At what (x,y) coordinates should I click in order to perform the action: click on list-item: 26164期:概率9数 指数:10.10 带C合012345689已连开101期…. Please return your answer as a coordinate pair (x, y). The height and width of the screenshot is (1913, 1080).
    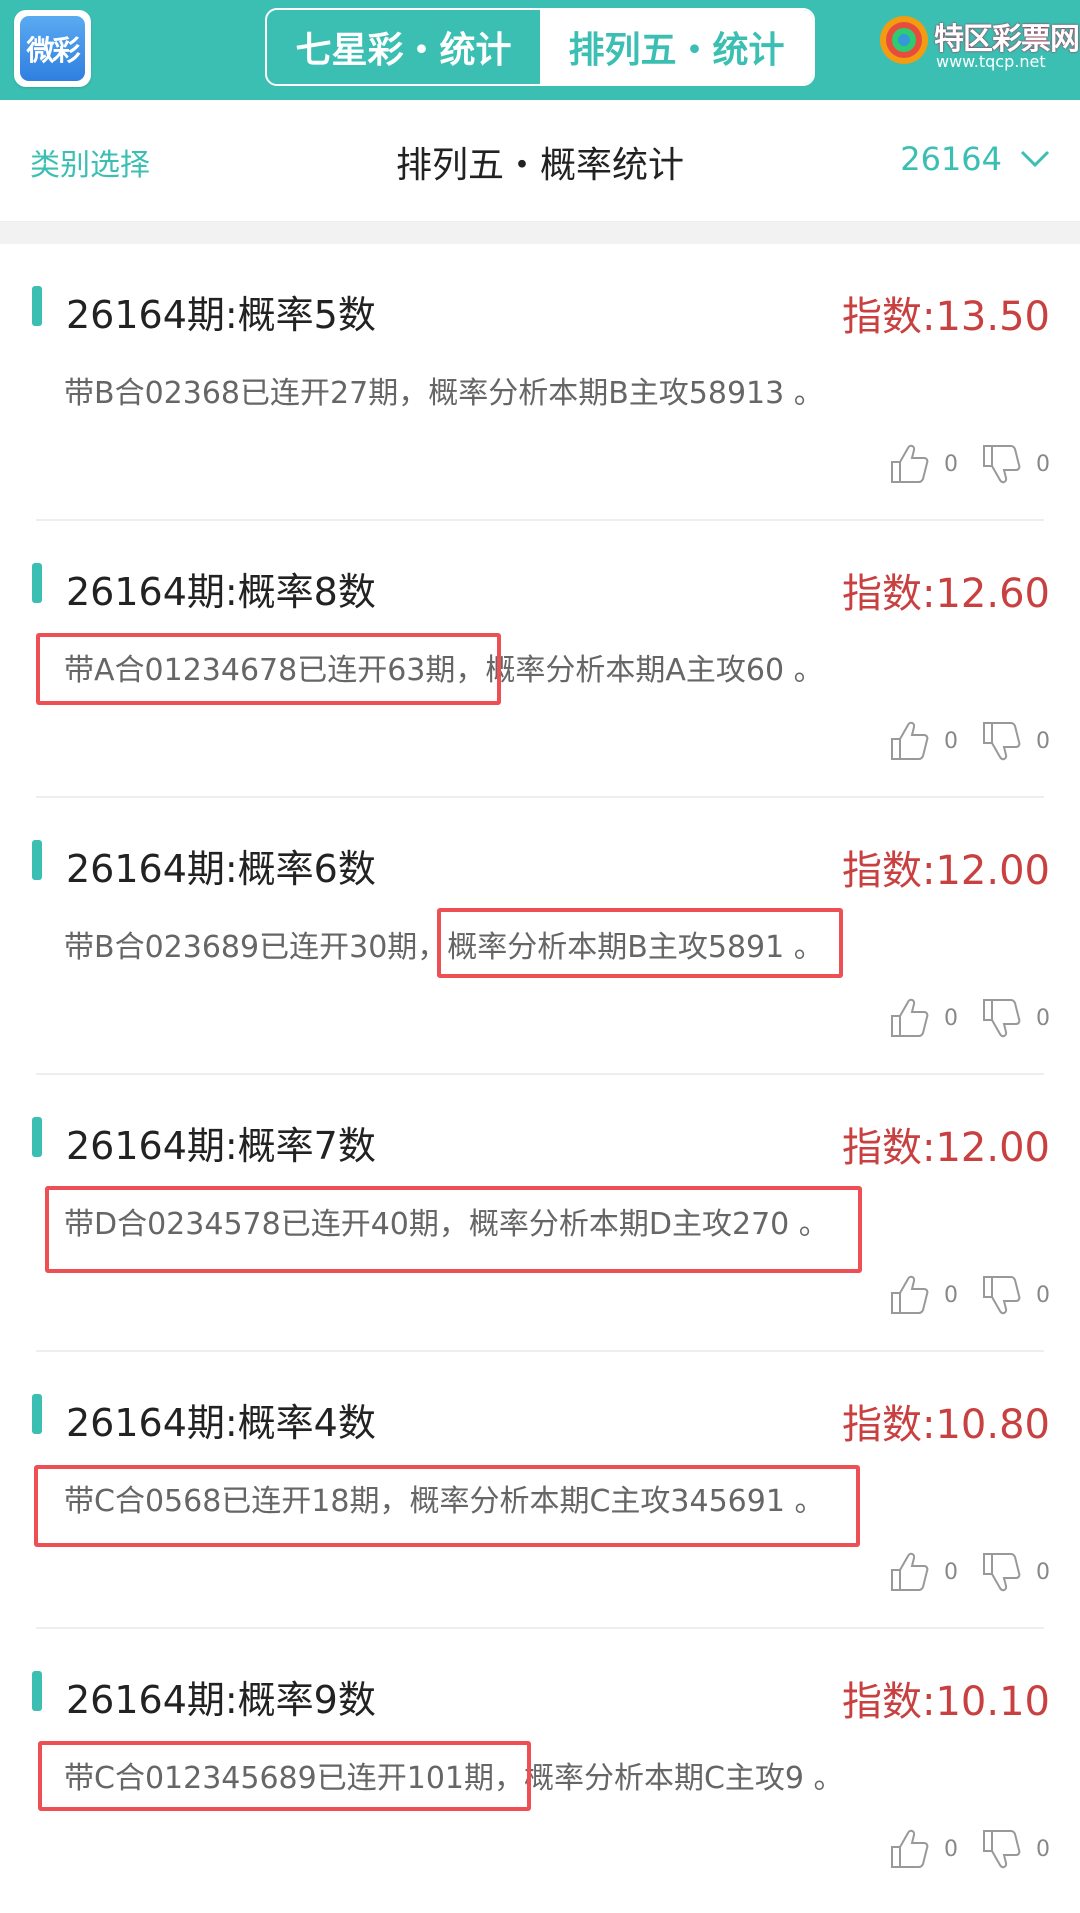
    Looking at the image, I should click on (540, 1767).